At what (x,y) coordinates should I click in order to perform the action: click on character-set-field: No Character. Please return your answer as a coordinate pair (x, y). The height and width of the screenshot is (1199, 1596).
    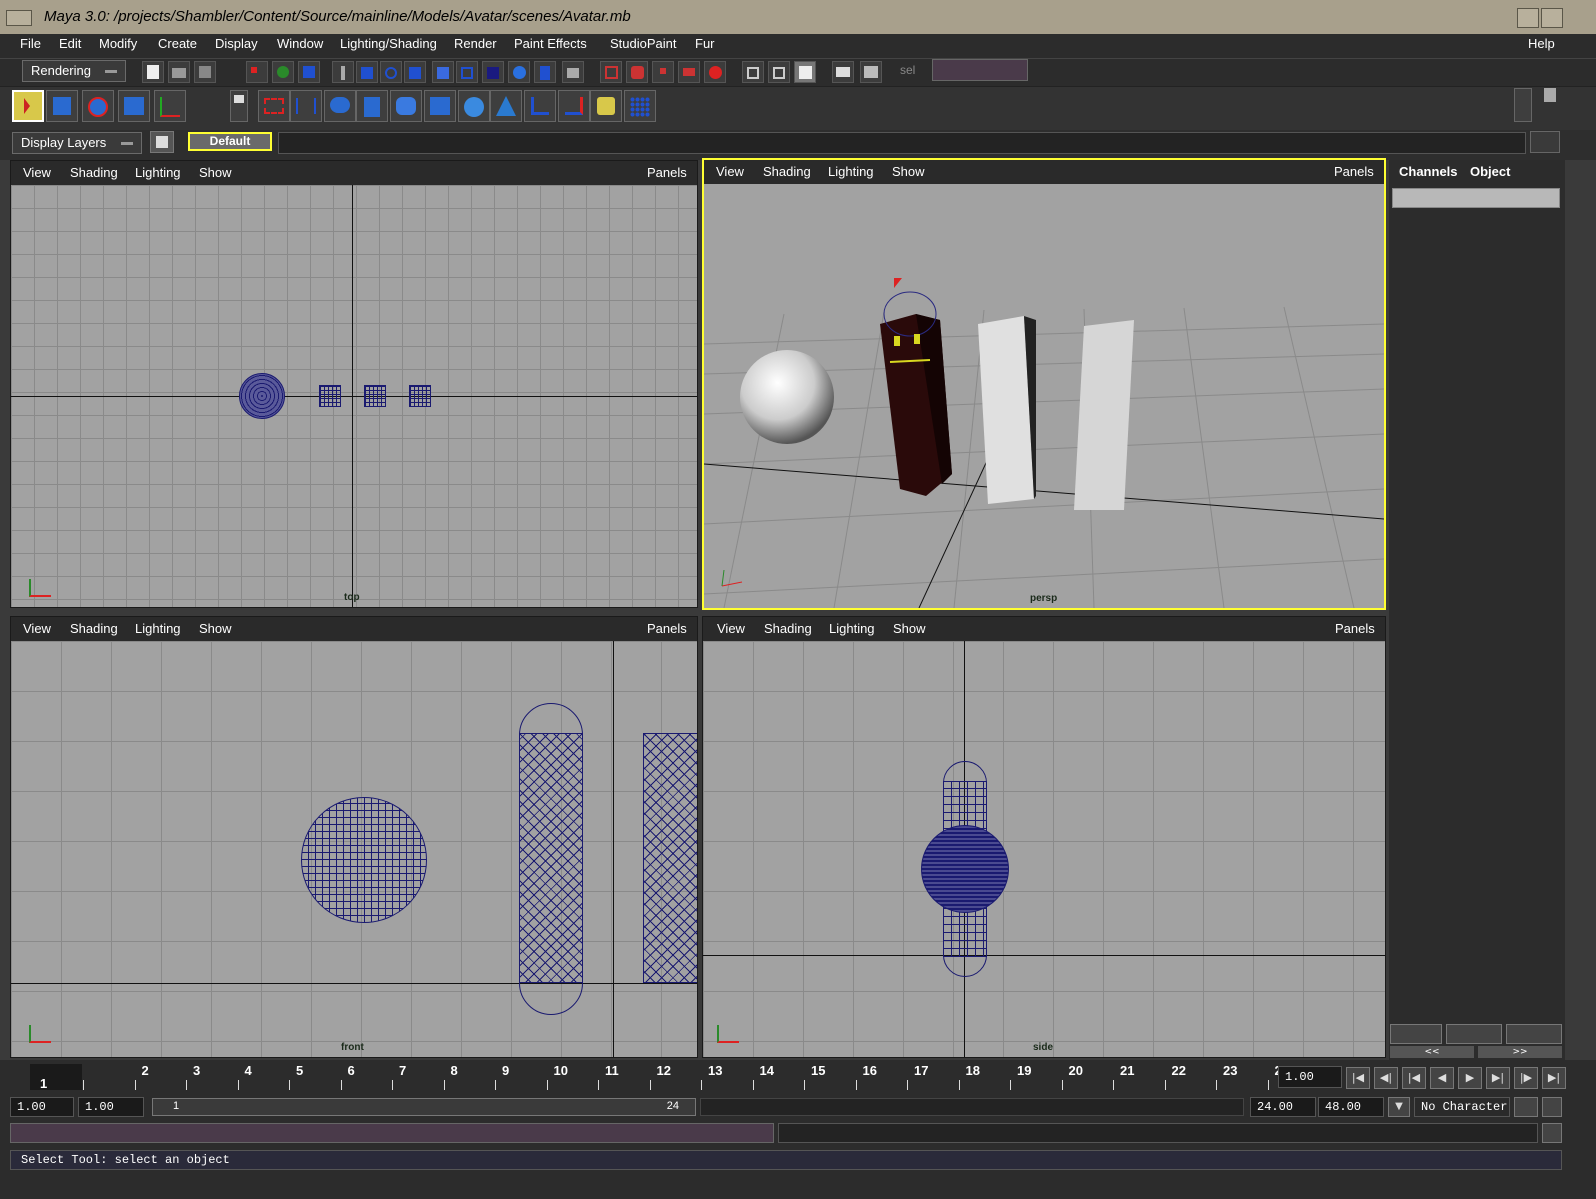
    Looking at the image, I should click on (1462, 1107).